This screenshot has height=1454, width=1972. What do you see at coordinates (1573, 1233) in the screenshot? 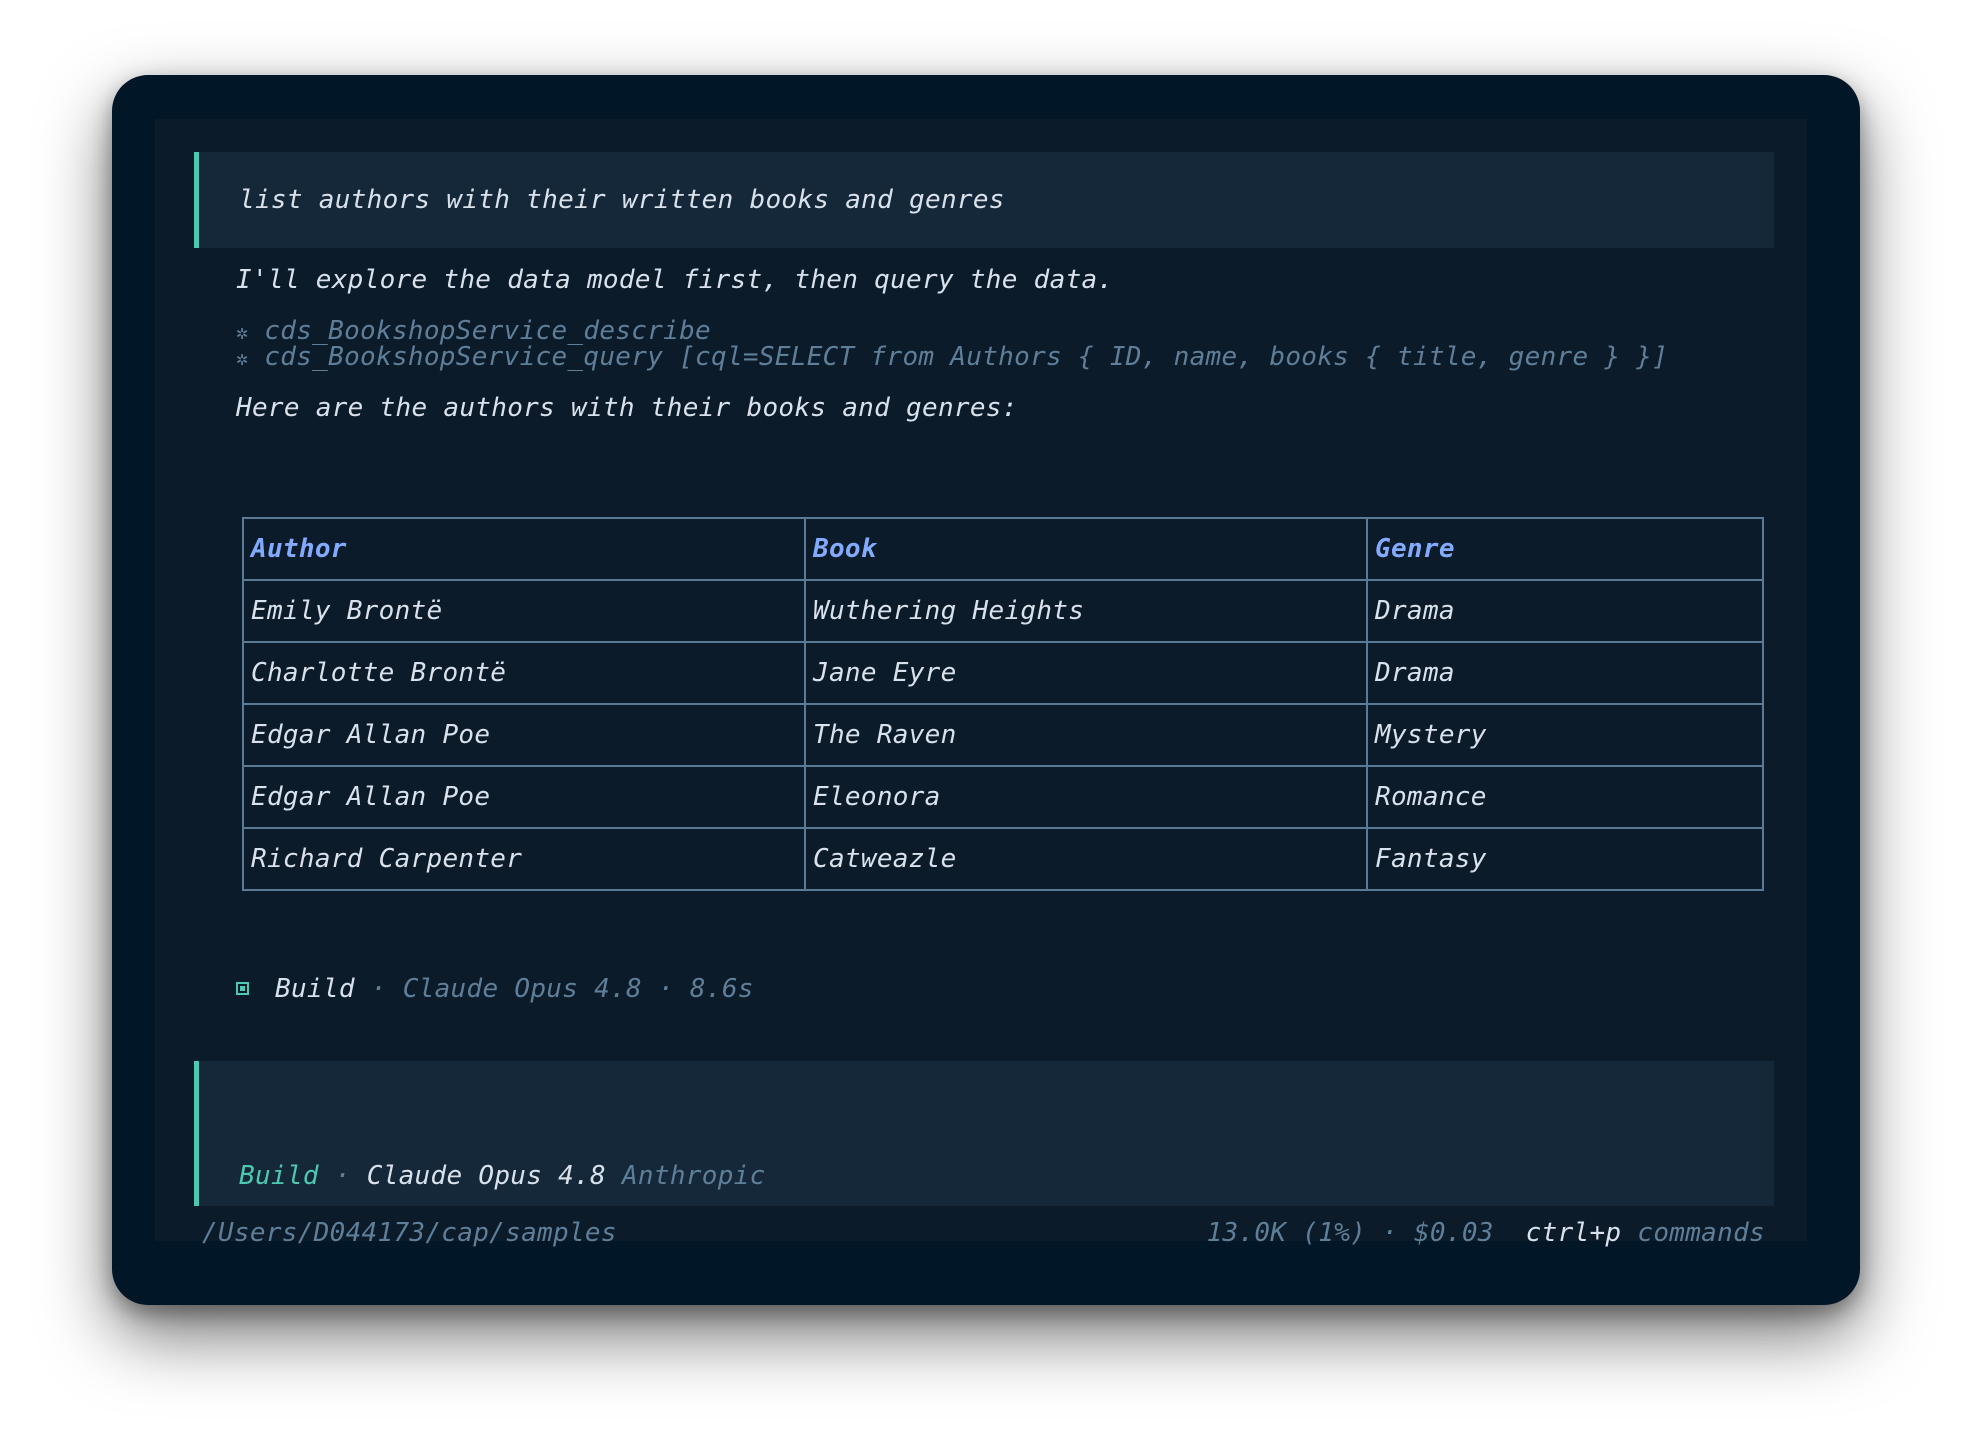
I see `shortcut-key: ctrl+p` at bounding box center [1573, 1233].